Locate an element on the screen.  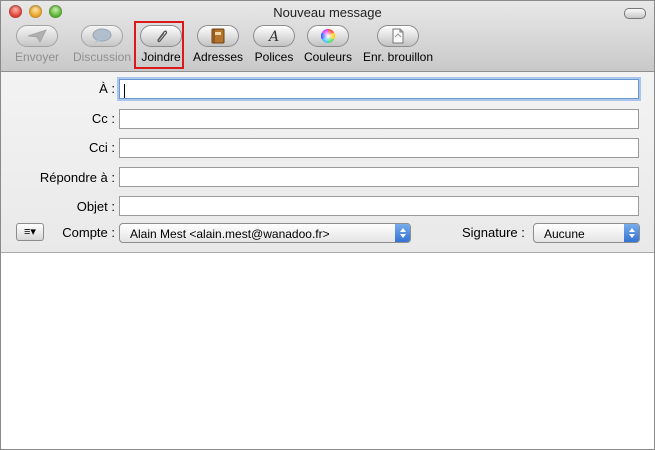
save-draft-label: Enr. brouillon is located at coordinates (398, 57).